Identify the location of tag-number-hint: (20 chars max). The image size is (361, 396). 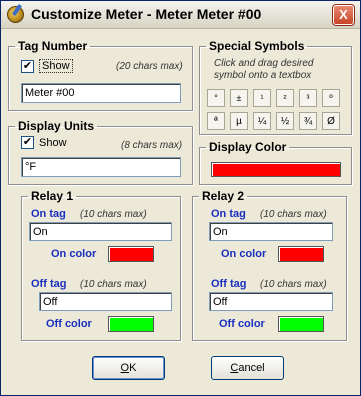
(149, 66).